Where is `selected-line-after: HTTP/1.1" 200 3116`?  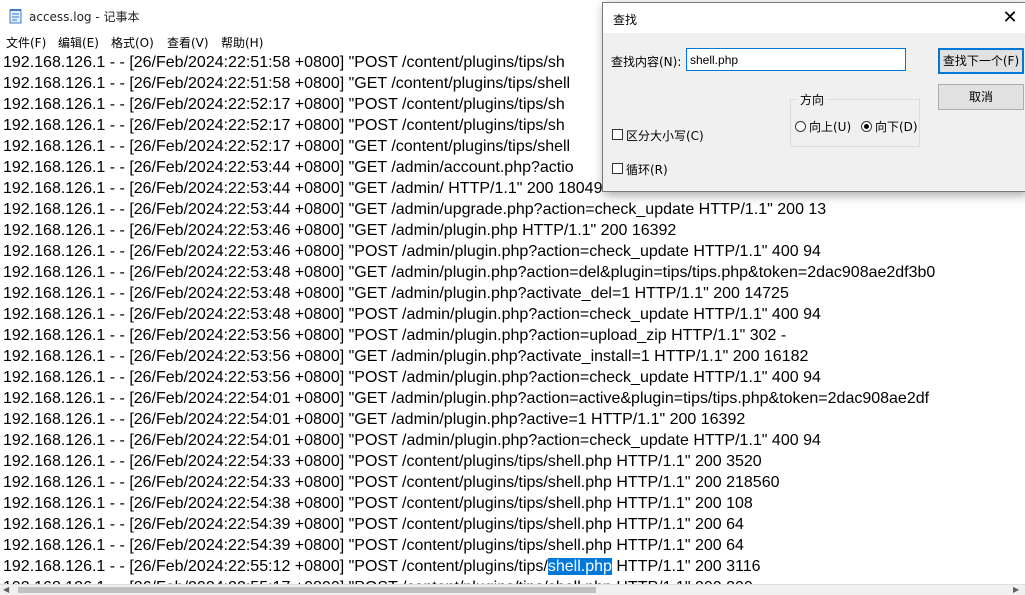
selected-line-after: HTTP/1.1" 200 3116 is located at coordinates (686, 566).